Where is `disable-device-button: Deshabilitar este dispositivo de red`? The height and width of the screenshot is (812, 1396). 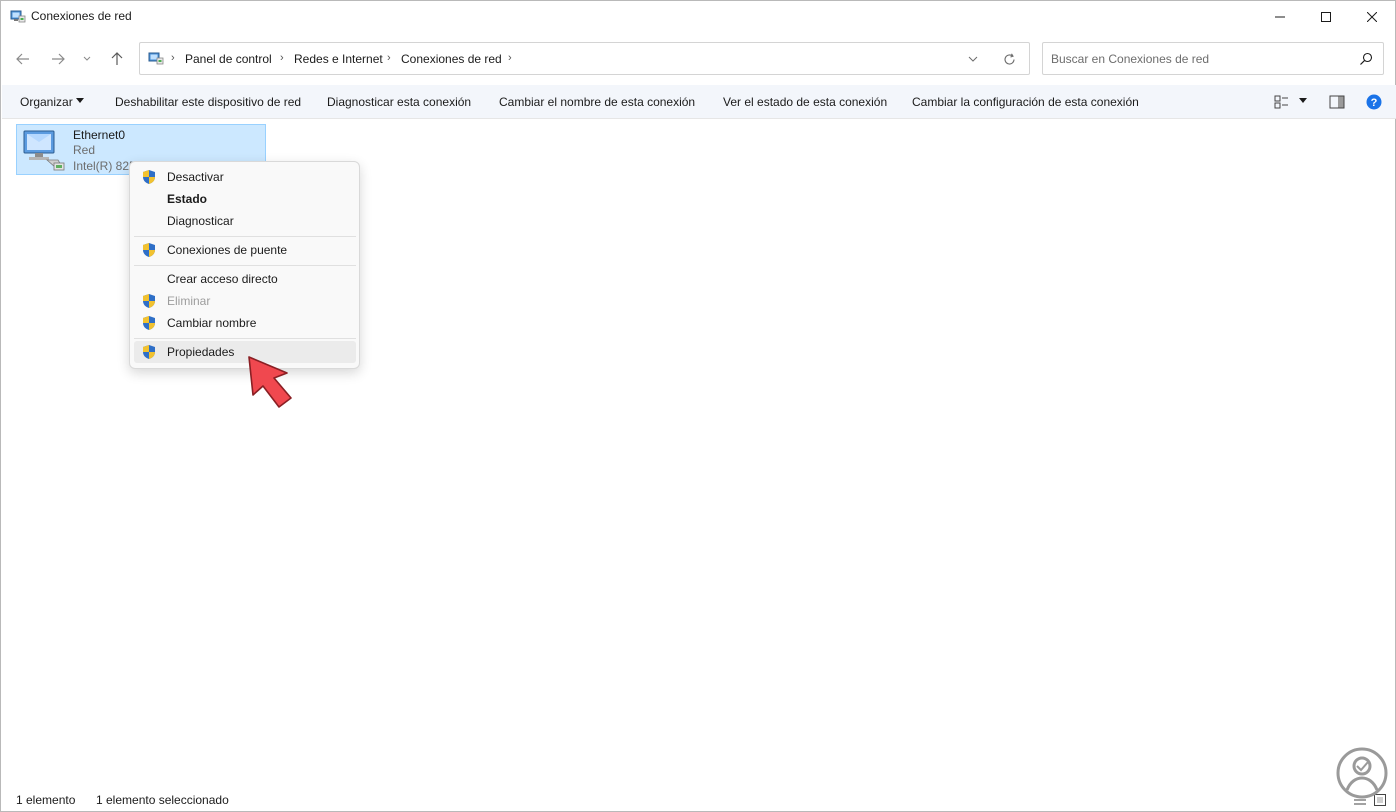 disable-device-button: Deshabilitar este dispositivo de red is located at coordinates (208, 102).